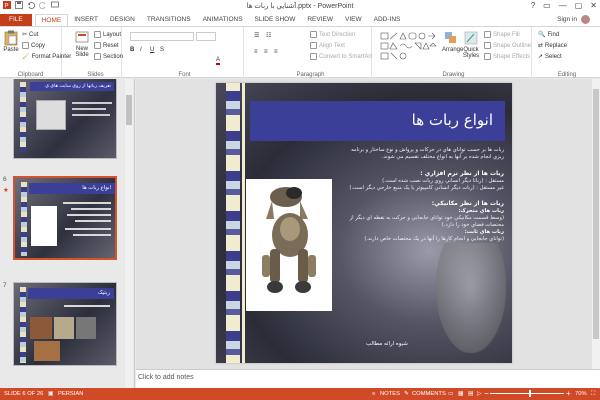  What do you see at coordinates (332, 34) in the screenshot?
I see `text-direction-button: Text Direction` at bounding box center [332, 34].